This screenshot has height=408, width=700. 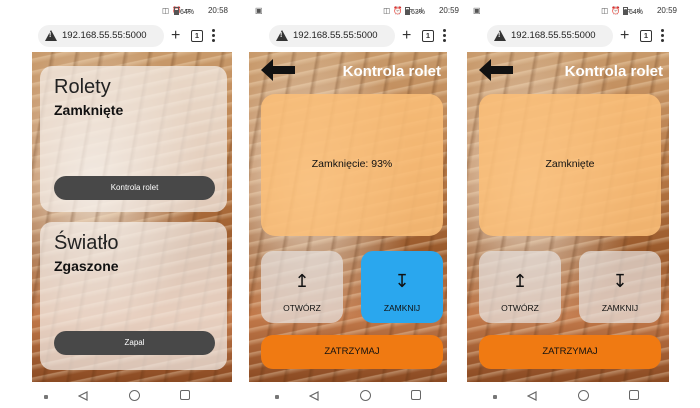 I want to click on blinds-status-text: Zamknięte, so click(x=570, y=164).